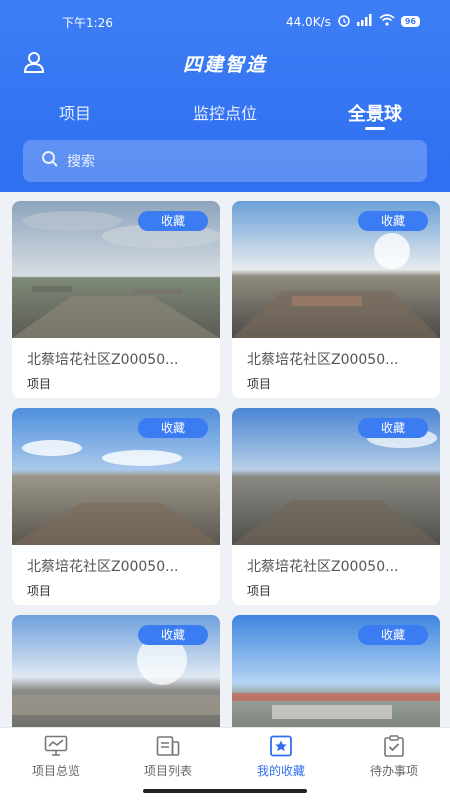 The image size is (450, 800). I want to click on tab-panorama-label: 全景球, so click(375, 114).